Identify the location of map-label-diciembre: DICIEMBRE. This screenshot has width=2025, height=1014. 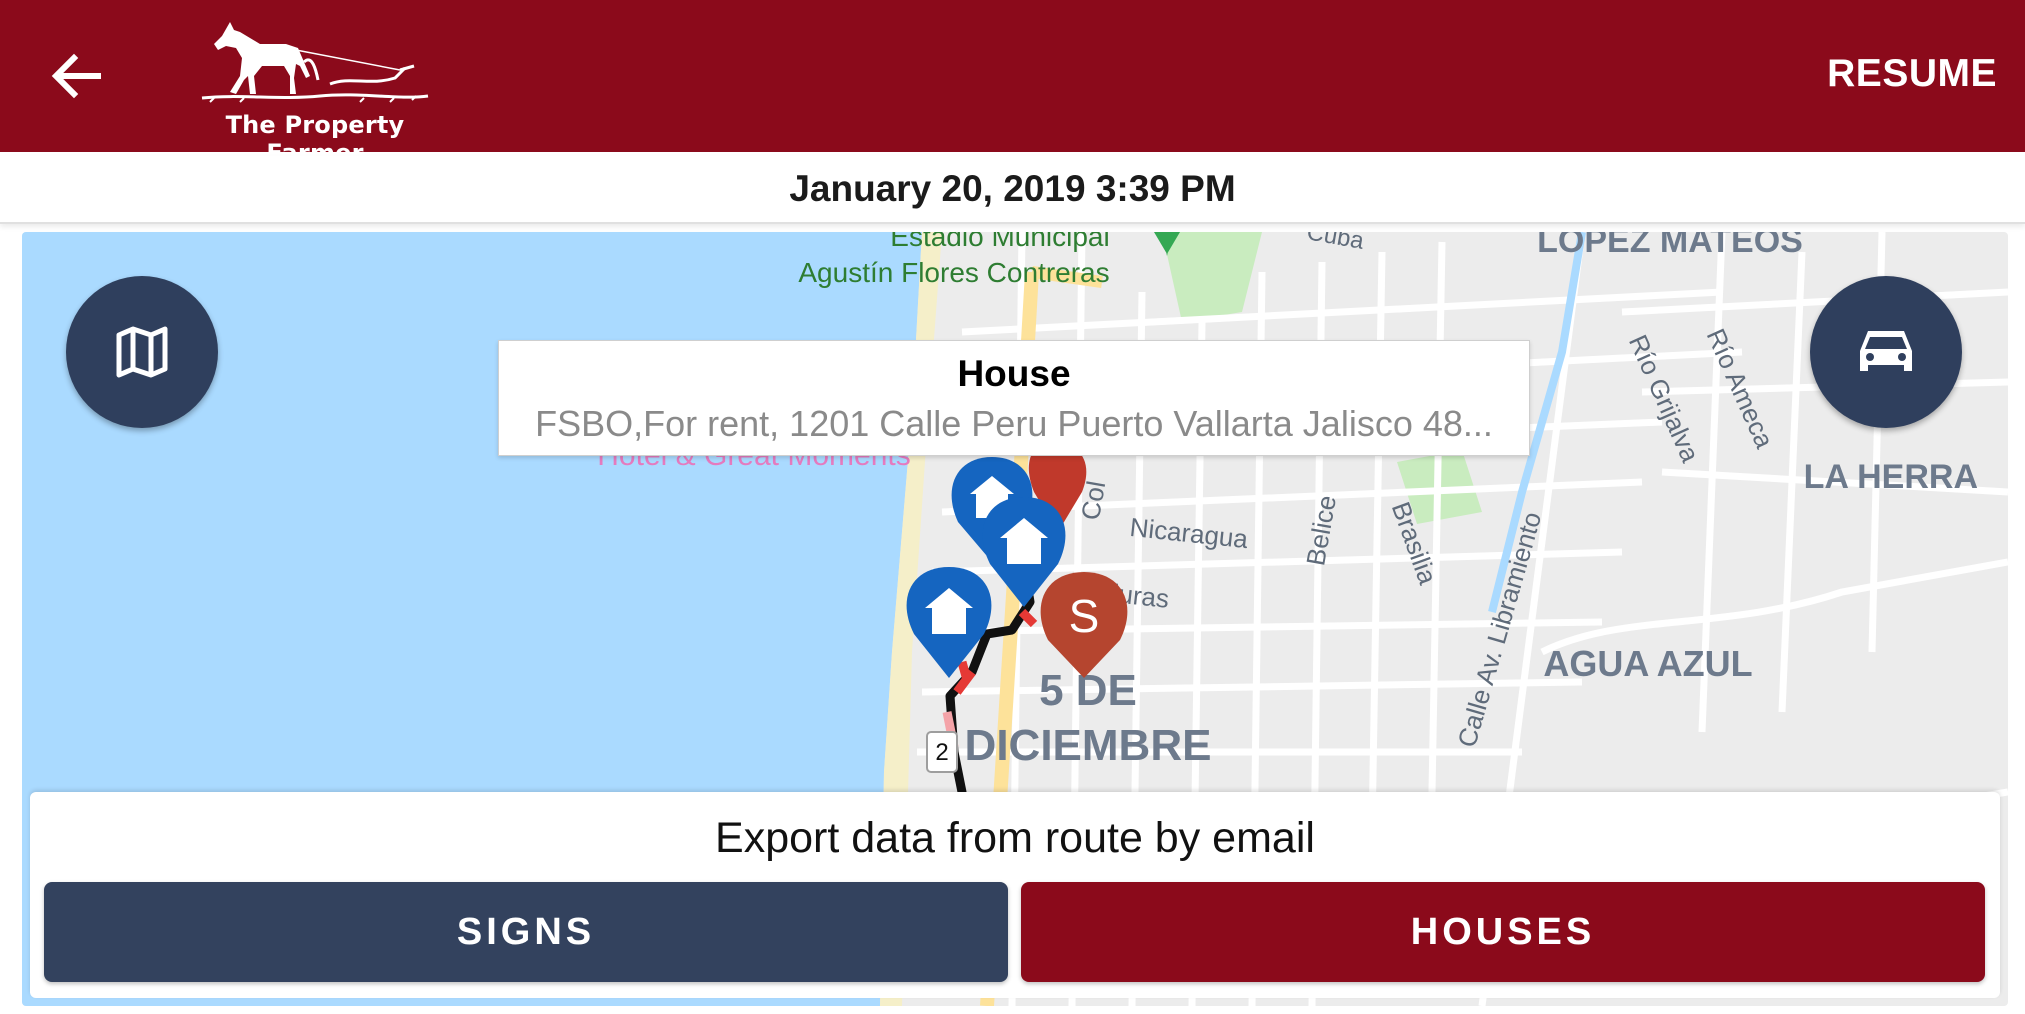
(1088, 745).